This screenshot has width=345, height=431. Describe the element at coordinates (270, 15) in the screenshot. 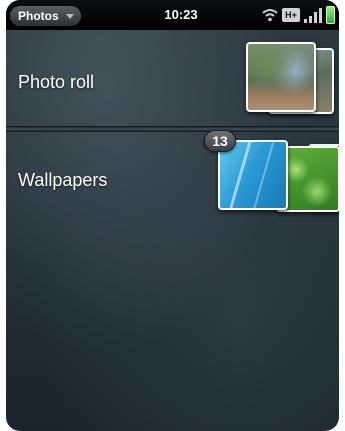

I see `wifi-icon` at that location.